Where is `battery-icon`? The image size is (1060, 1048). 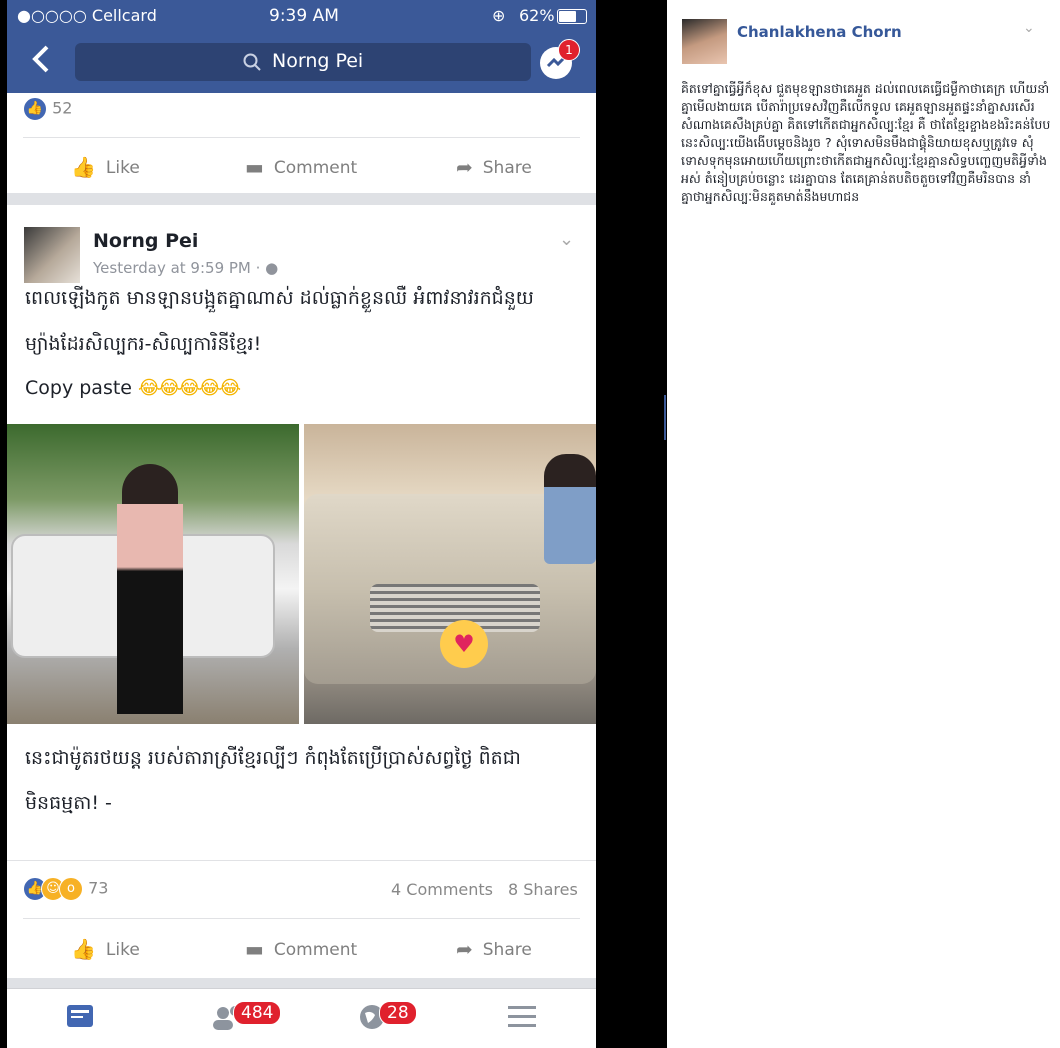
battery-icon is located at coordinates (572, 16).